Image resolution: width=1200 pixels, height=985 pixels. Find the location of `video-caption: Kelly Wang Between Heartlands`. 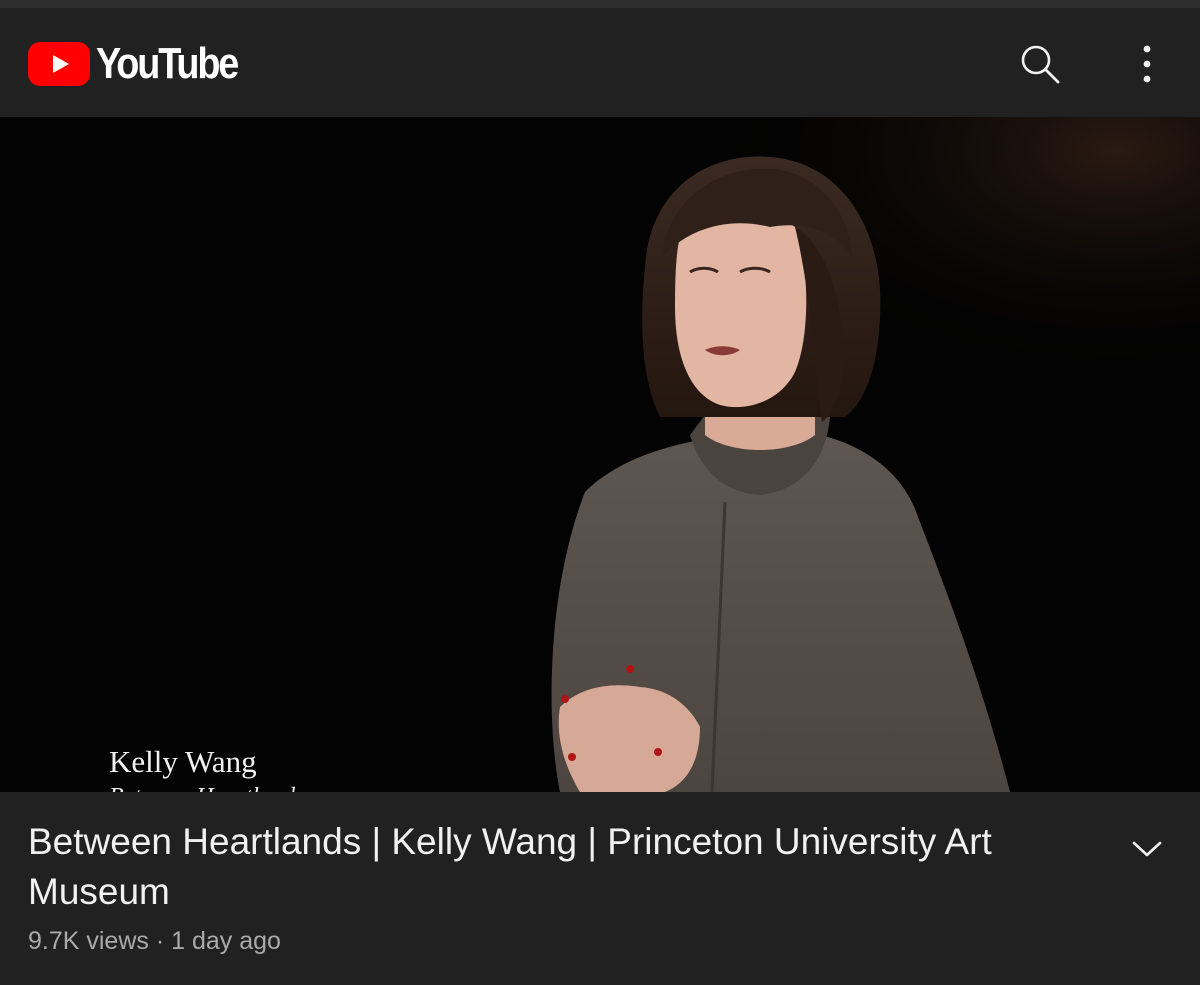

video-caption: Kelly Wang Between Heartlands is located at coordinates (206, 768).